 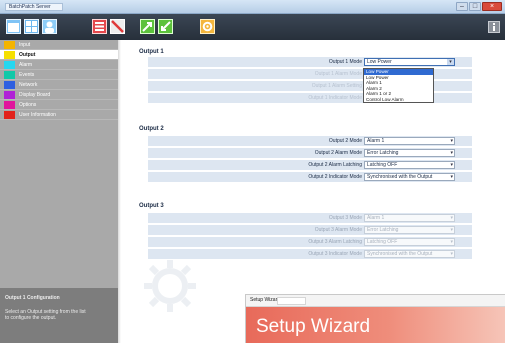 I want to click on export-icon, so click(x=147, y=26).